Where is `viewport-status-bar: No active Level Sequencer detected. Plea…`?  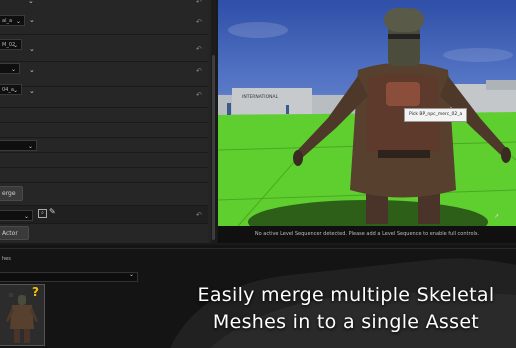 viewport-status-bar: No active Level Sequencer detected. Plea… is located at coordinates (367, 234).